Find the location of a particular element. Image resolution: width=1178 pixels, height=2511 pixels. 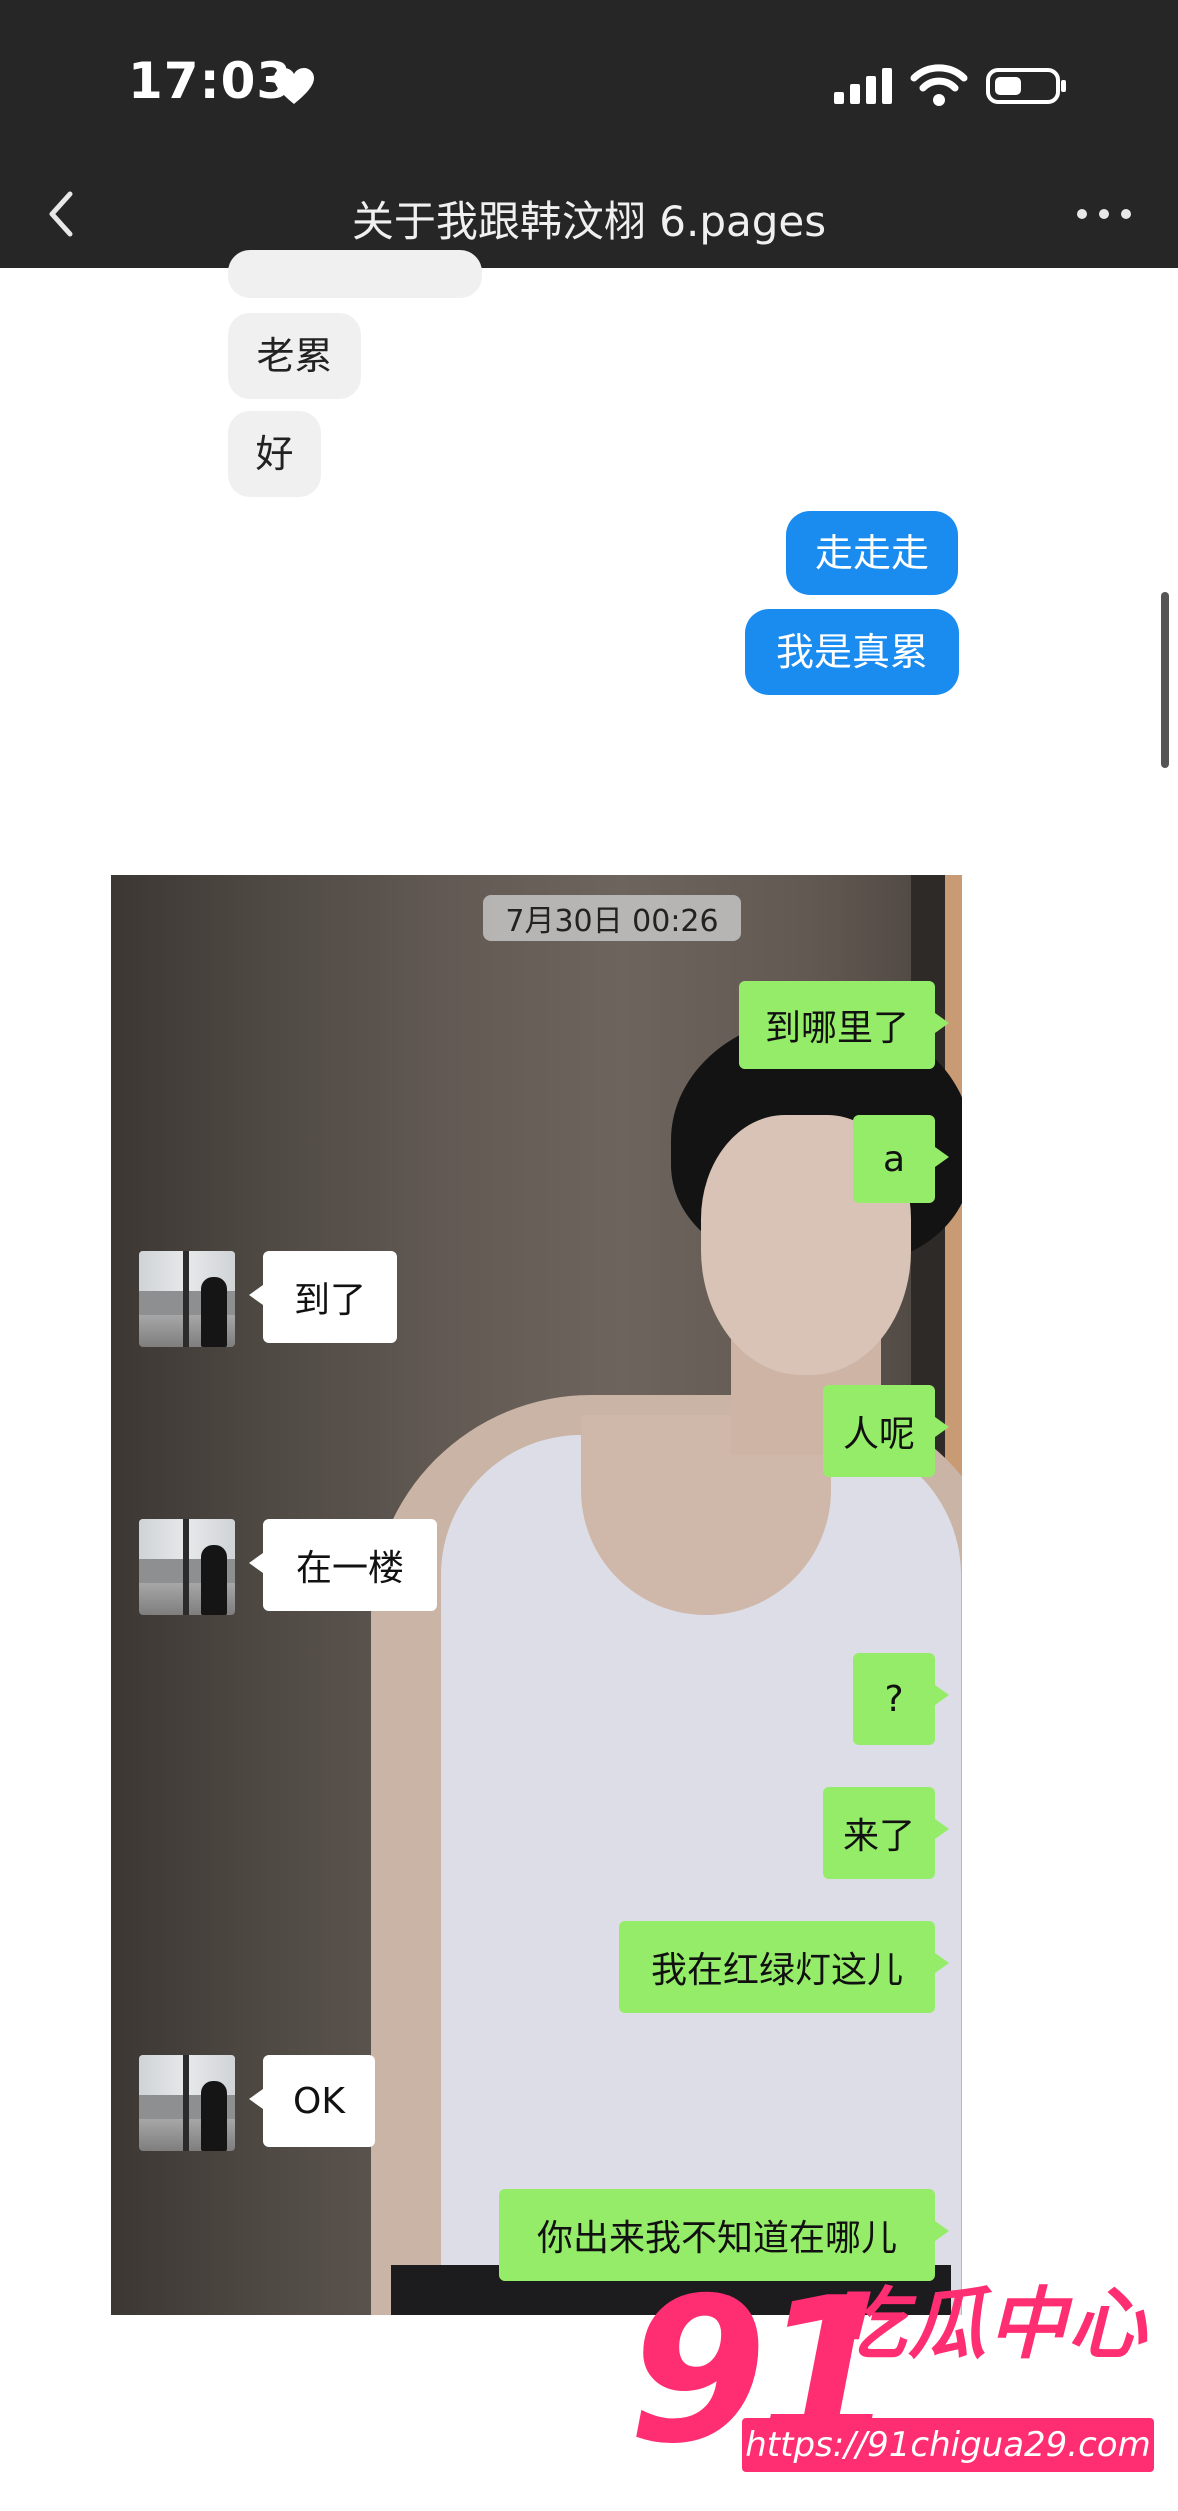

sent-message: 走走走 is located at coordinates (872, 553).